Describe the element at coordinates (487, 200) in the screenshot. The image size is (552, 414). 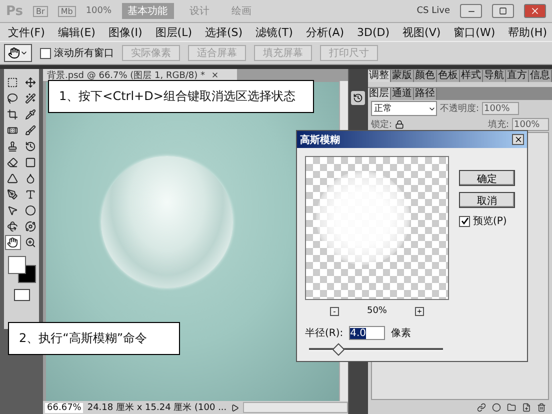
I see `cancel-button: 取消` at that location.